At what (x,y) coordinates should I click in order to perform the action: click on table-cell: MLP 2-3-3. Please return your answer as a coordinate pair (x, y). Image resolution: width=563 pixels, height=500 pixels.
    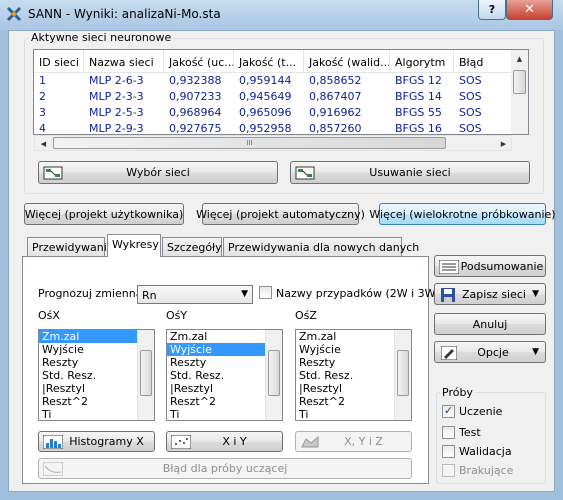
    Looking at the image, I should click on (116, 96).